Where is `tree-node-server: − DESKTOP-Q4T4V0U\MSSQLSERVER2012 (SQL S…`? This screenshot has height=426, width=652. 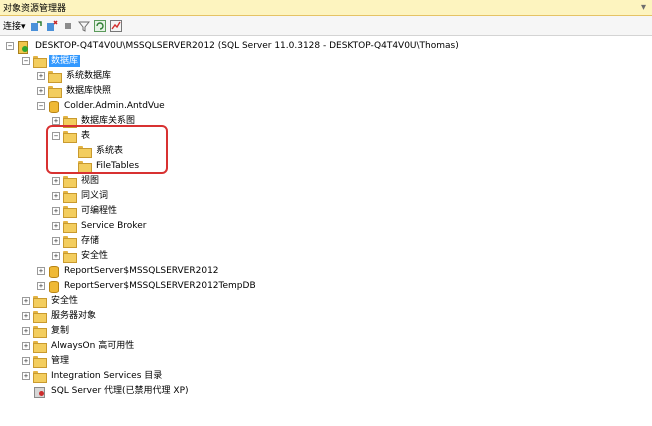
tree-node-server: − DESKTOP-Q4T4V0U\MSSQLSERVER2012 (SQL S… is located at coordinates (233, 46).